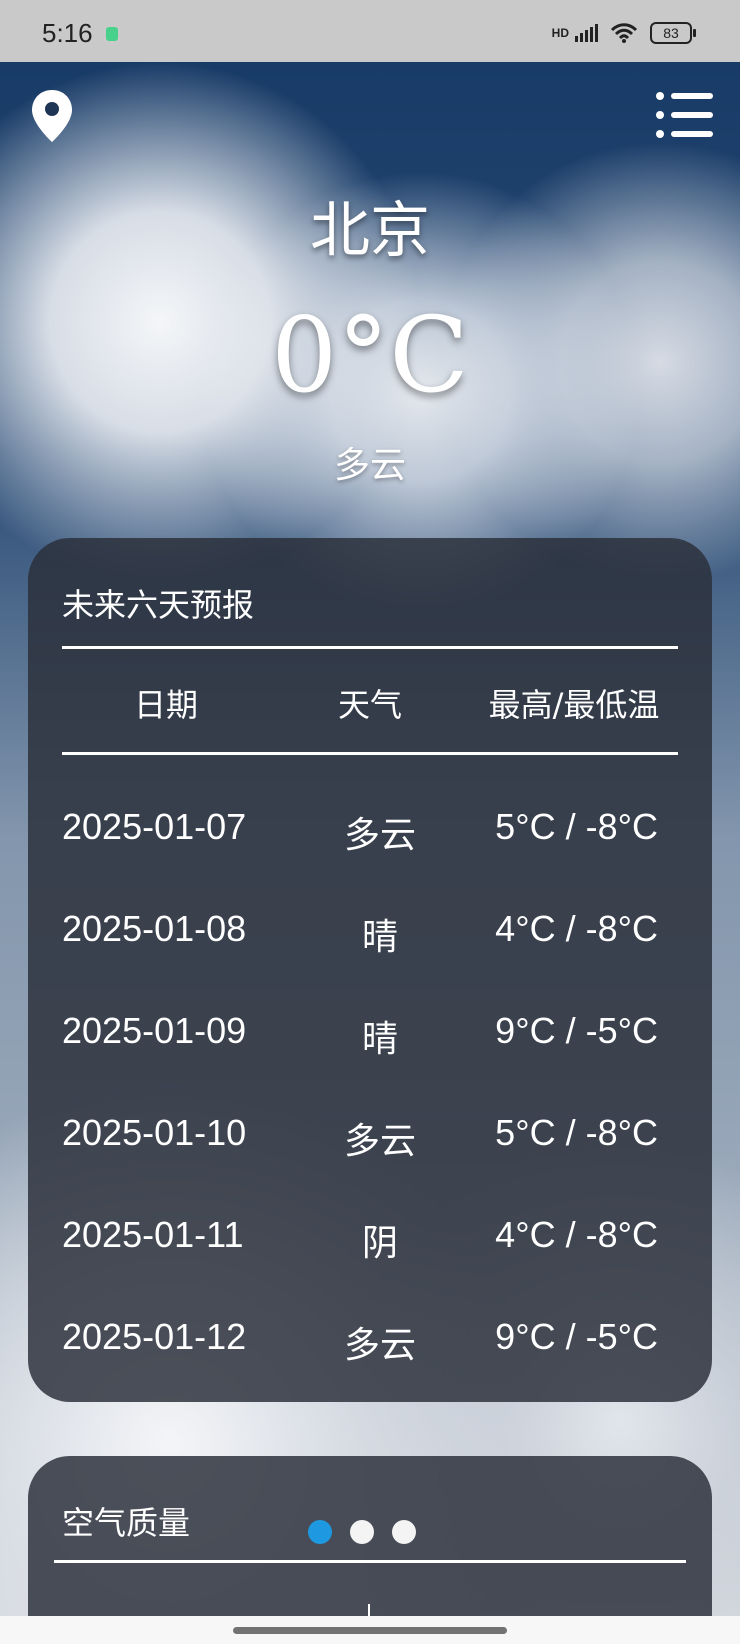 This screenshot has height=1644, width=740. What do you see at coordinates (370, 1367) in the screenshot?
I see `forecast-row: 2025-01-12 多云 9°C / -5°C` at bounding box center [370, 1367].